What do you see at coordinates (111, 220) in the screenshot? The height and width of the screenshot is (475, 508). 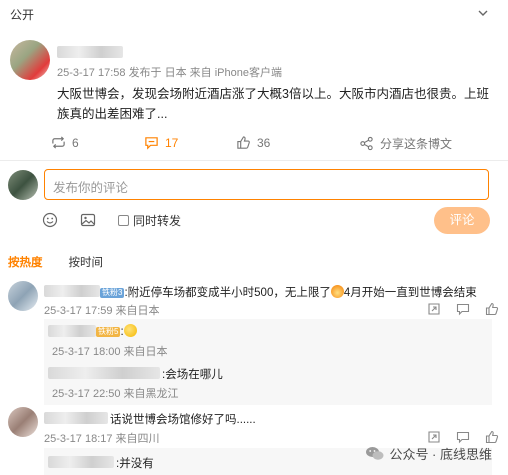 I see `composer-tools: 同时转发` at bounding box center [111, 220].